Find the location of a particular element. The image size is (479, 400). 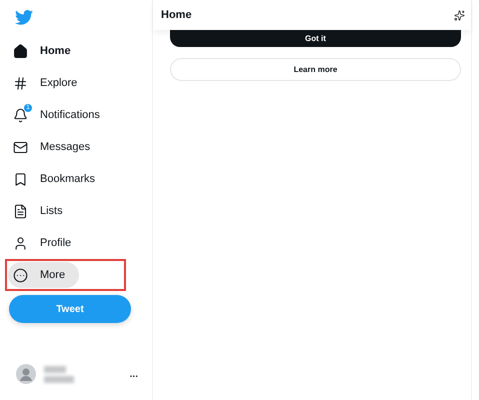

page-title: Home is located at coordinates (176, 15).